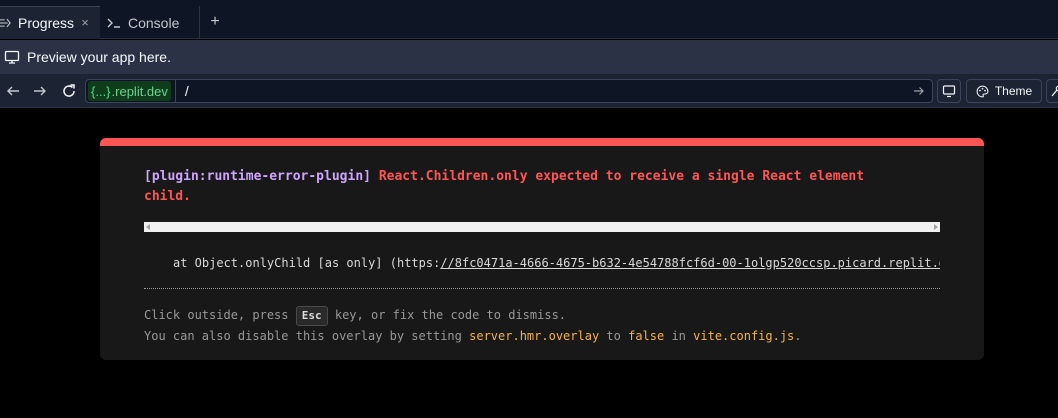 This screenshot has width=1058, height=418. Describe the element at coordinates (148, 227) in the screenshot. I see `scroll-left-icon` at that location.